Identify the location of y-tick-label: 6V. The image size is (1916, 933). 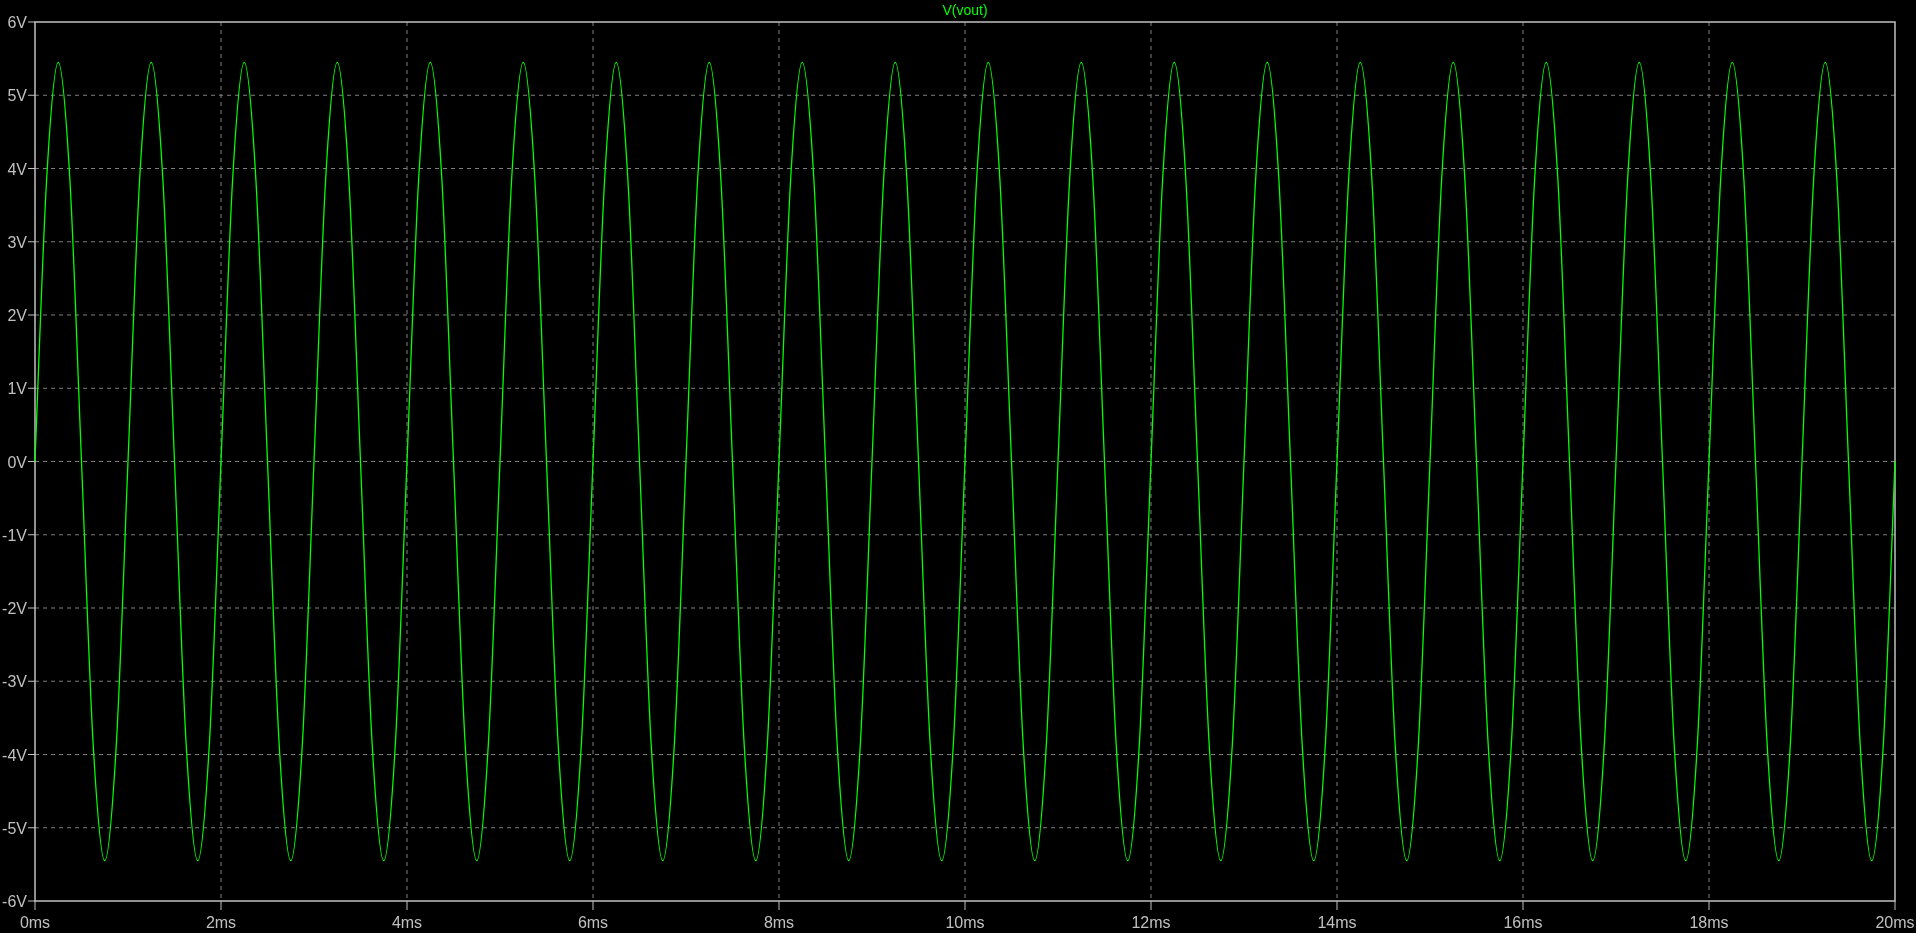
(17, 22).